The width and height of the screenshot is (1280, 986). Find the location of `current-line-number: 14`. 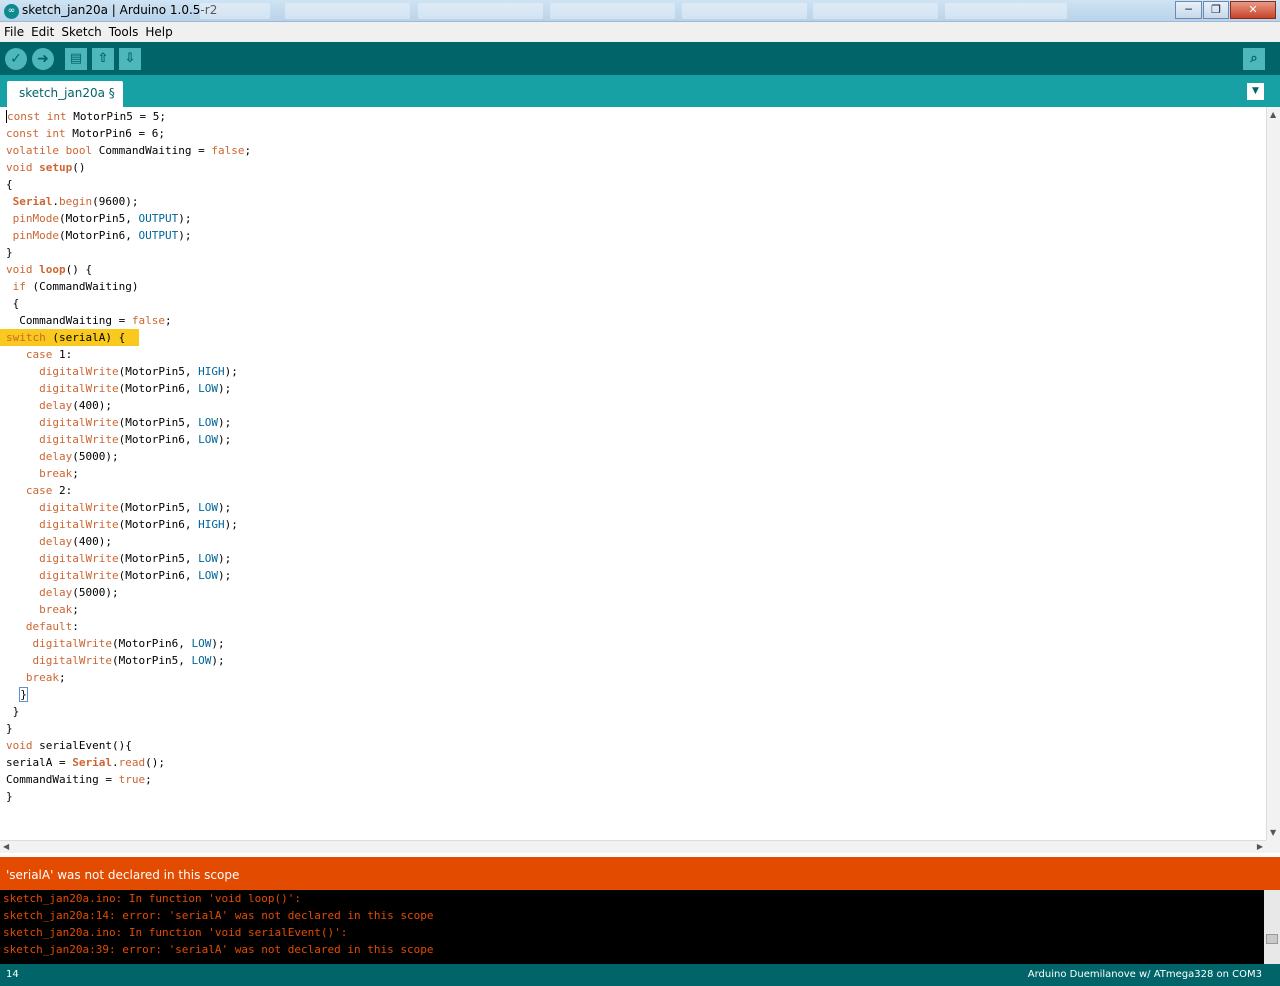

current-line-number: 14 is located at coordinates (12, 974).